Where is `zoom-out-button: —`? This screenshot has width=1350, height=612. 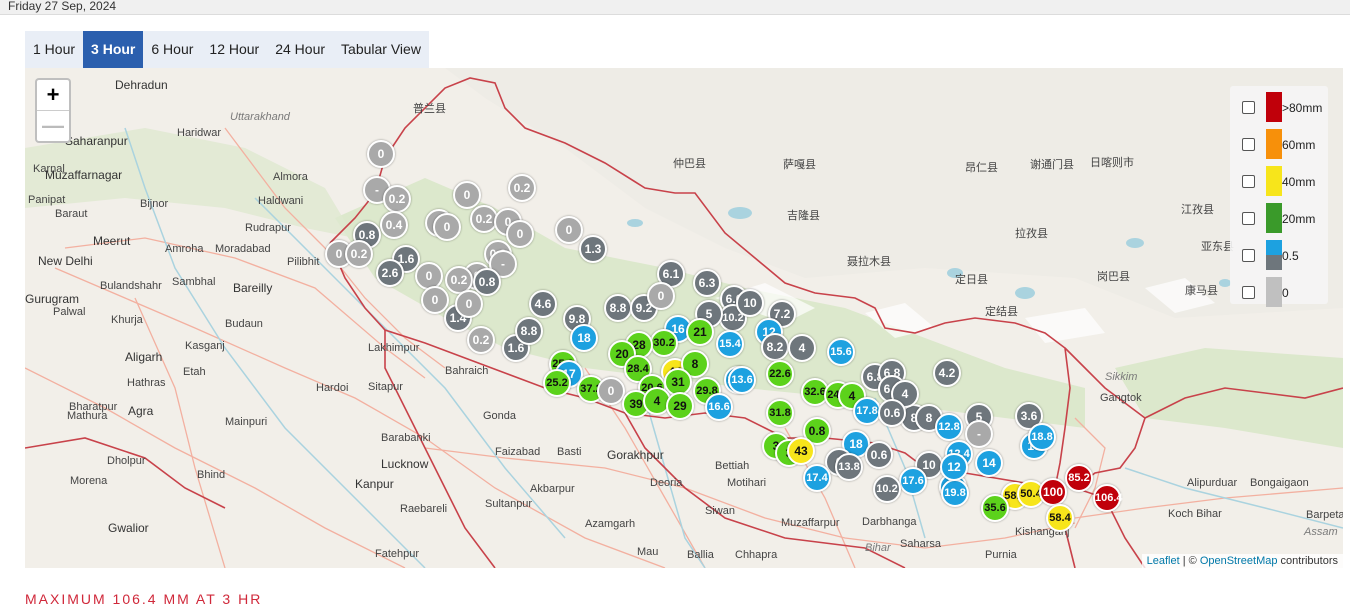
zoom-out-button: — is located at coordinates (53, 125).